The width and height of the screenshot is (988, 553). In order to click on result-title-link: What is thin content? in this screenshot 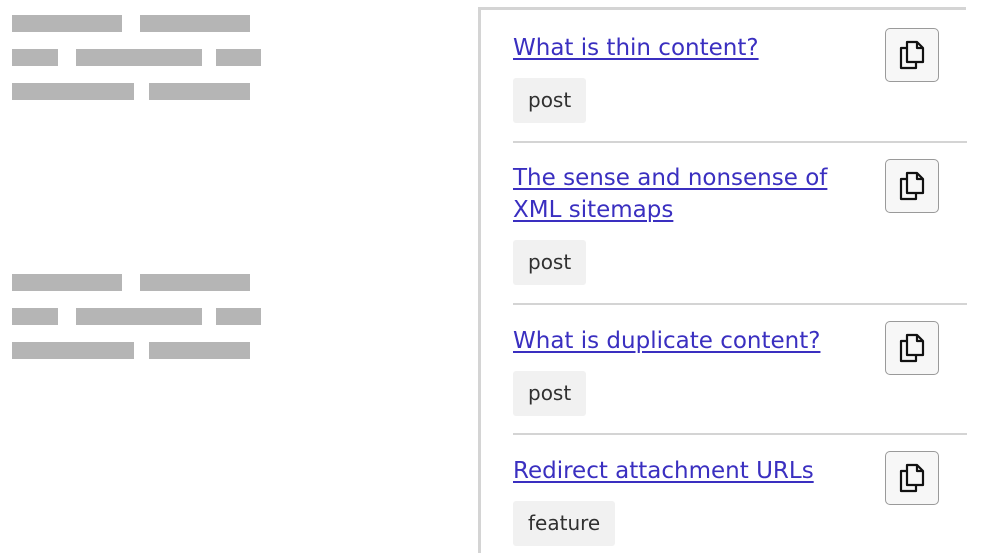, I will do `click(694, 48)`.